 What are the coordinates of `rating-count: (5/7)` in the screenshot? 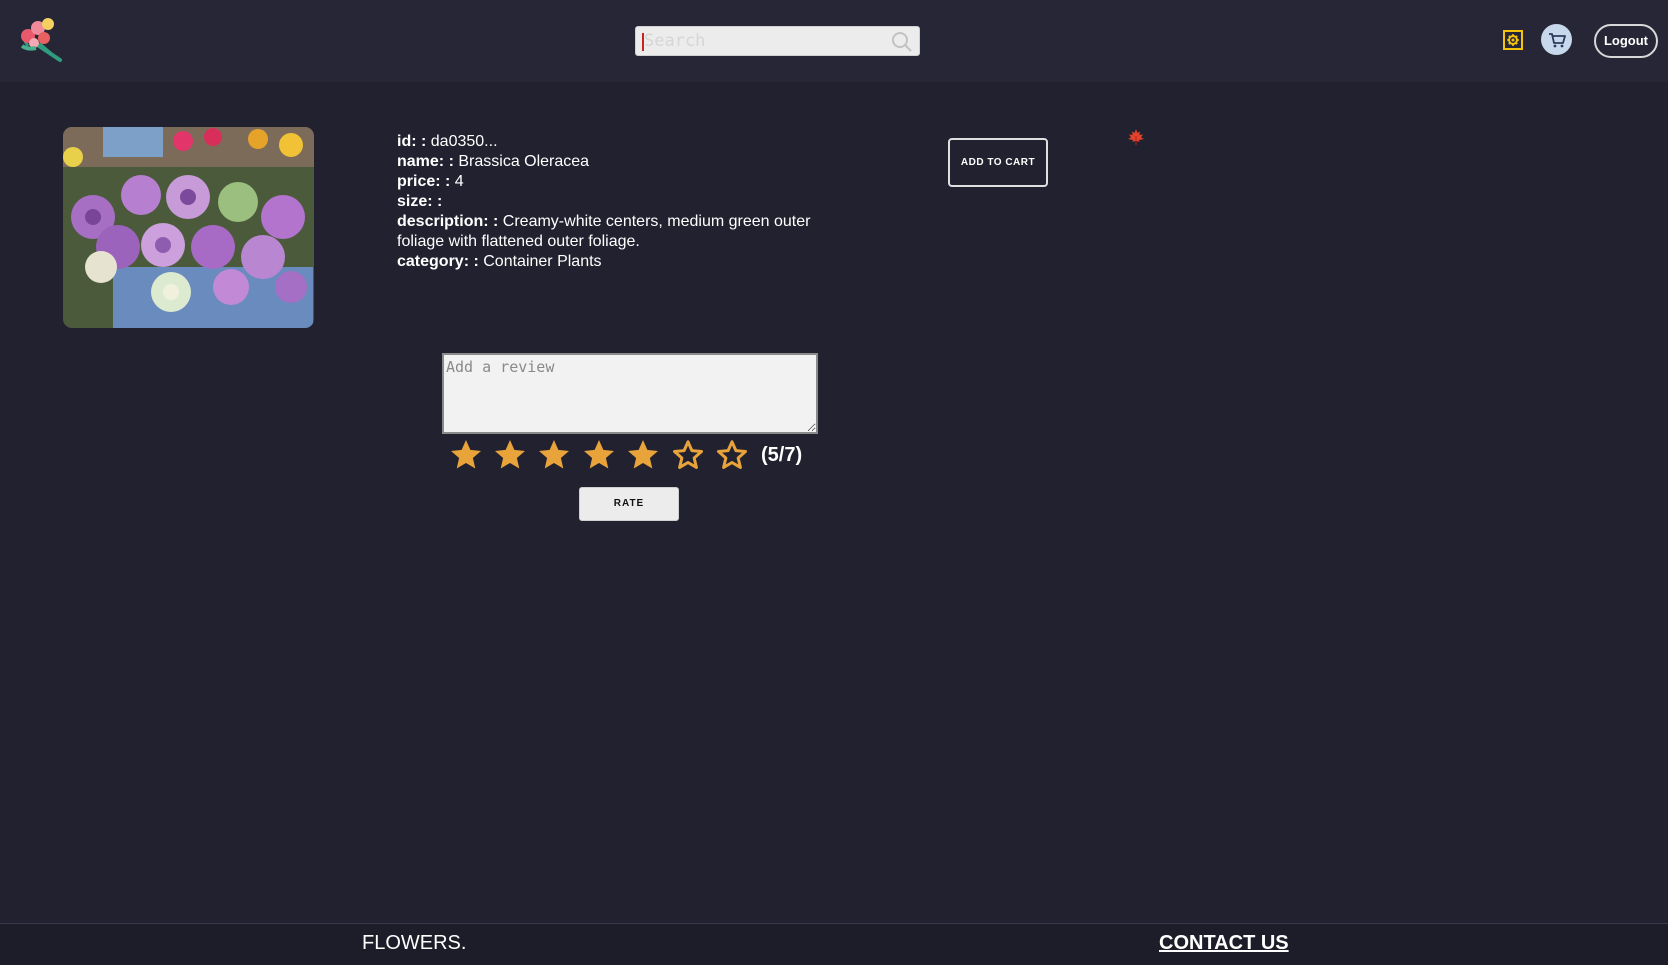 It's located at (782, 455).